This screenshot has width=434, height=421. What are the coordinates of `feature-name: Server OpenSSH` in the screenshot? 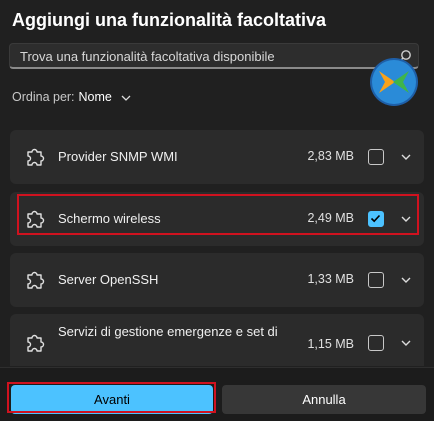 It's located at (108, 279).